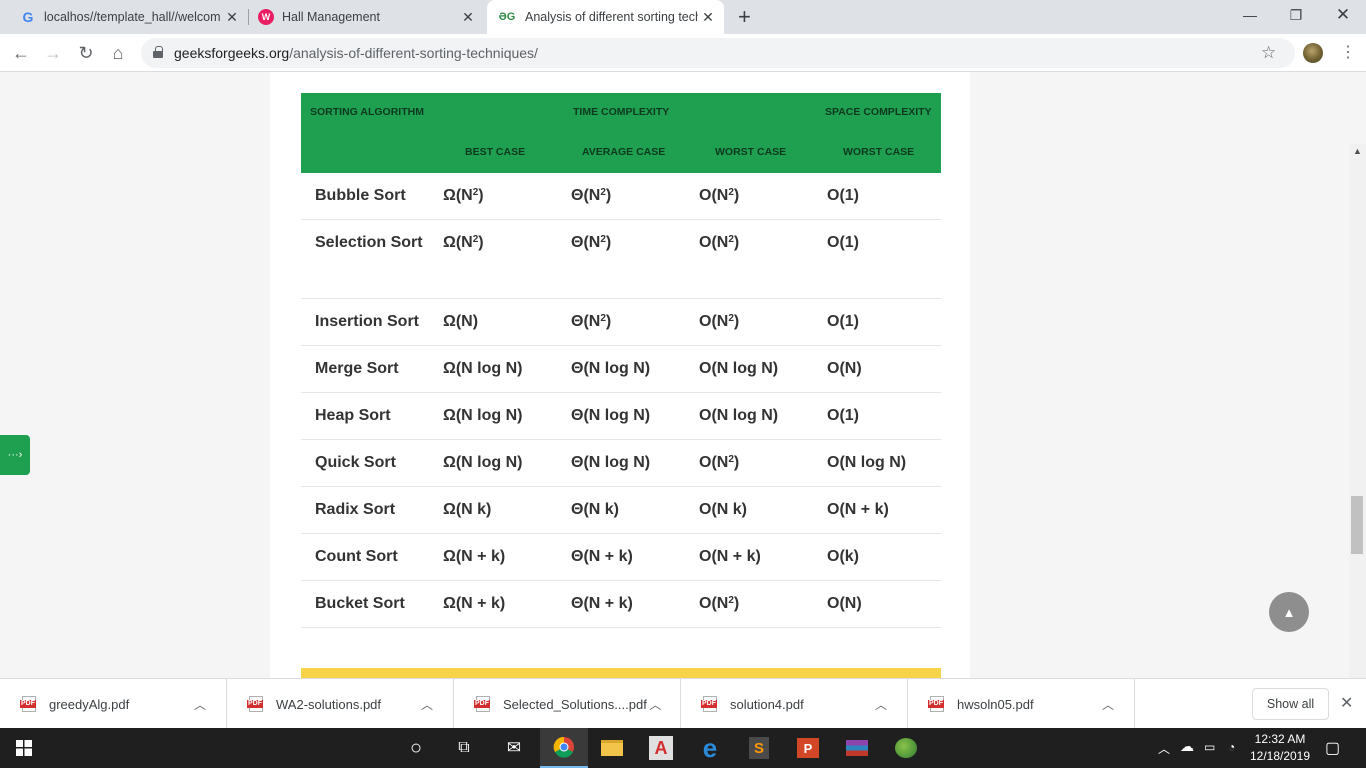 The width and height of the screenshot is (1366, 768). What do you see at coordinates (714, 462) in the screenshot?
I see `complexity-base: O(N` at bounding box center [714, 462].